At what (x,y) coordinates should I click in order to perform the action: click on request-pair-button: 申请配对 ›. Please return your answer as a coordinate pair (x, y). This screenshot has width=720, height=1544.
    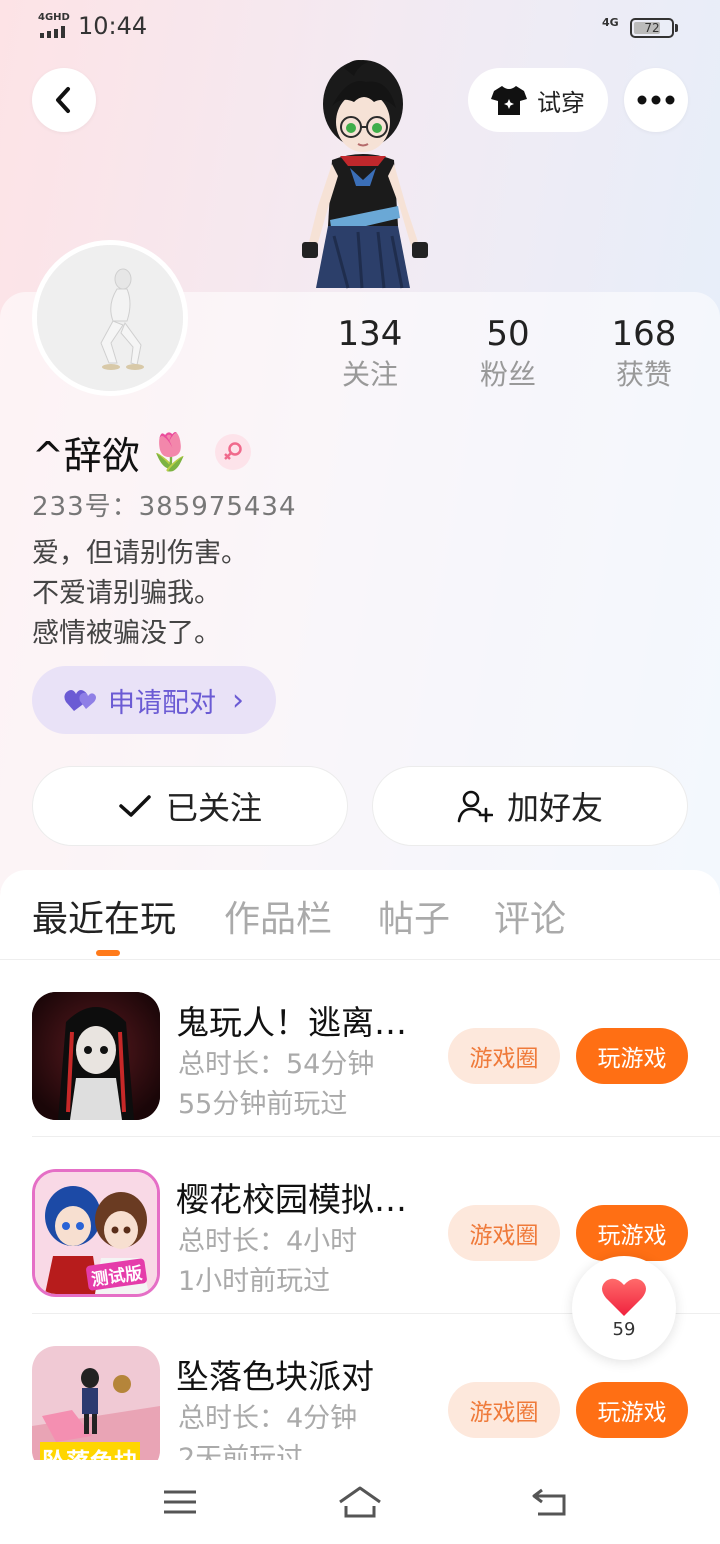
    Looking at the image, I should click on (154, 700).